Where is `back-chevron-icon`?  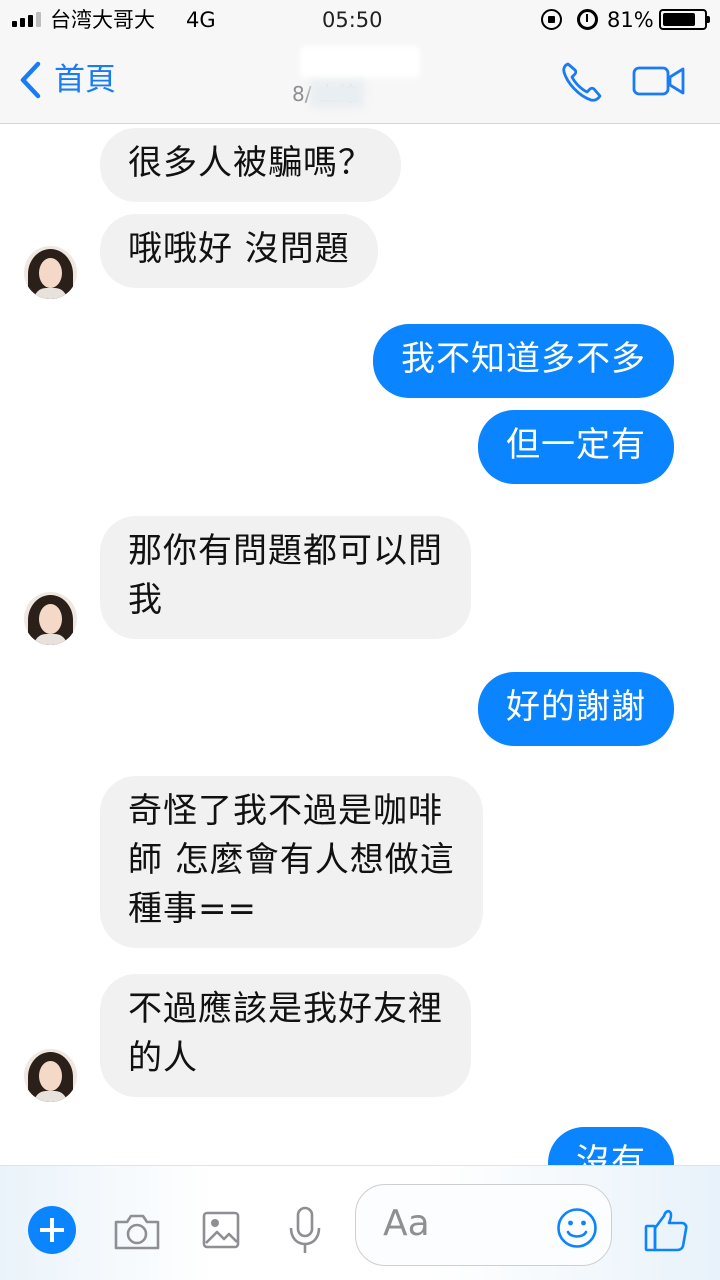
back-chevron-icon is located at coordinates (31, 80).